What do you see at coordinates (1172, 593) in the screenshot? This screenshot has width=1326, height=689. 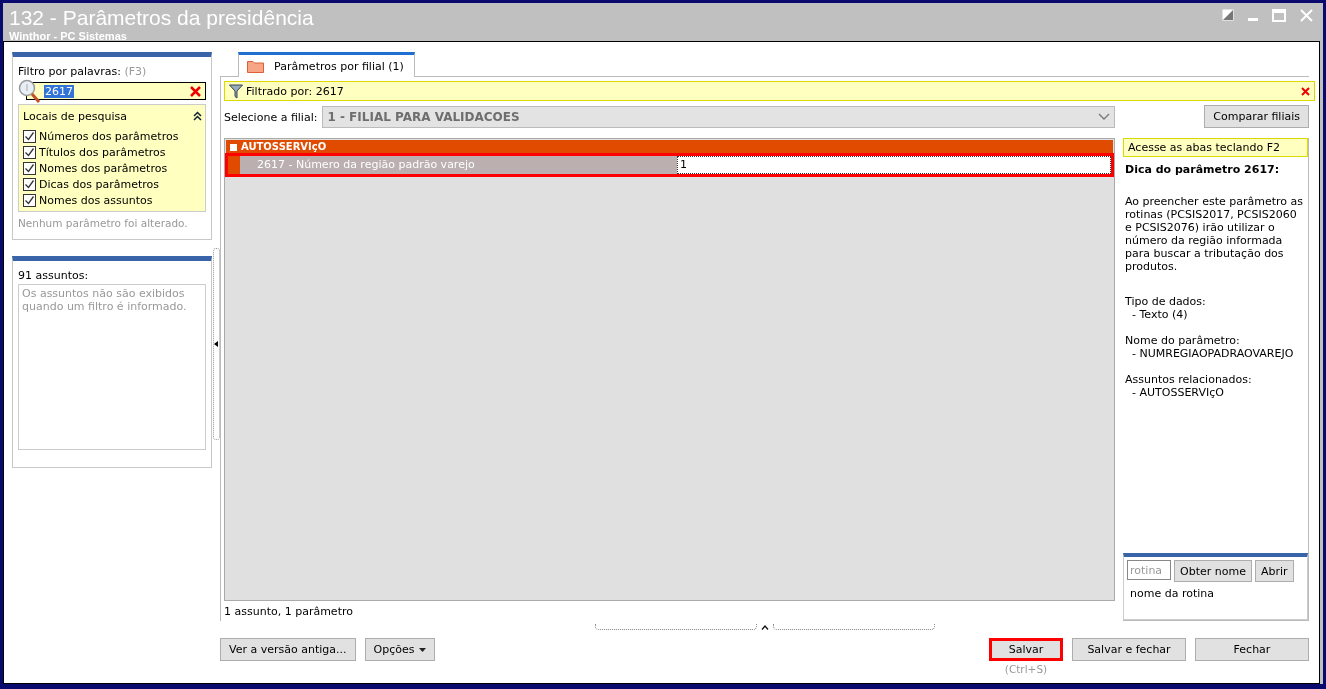 I see `routine-name: nome da rotina` at bounding box center [1172, 593].